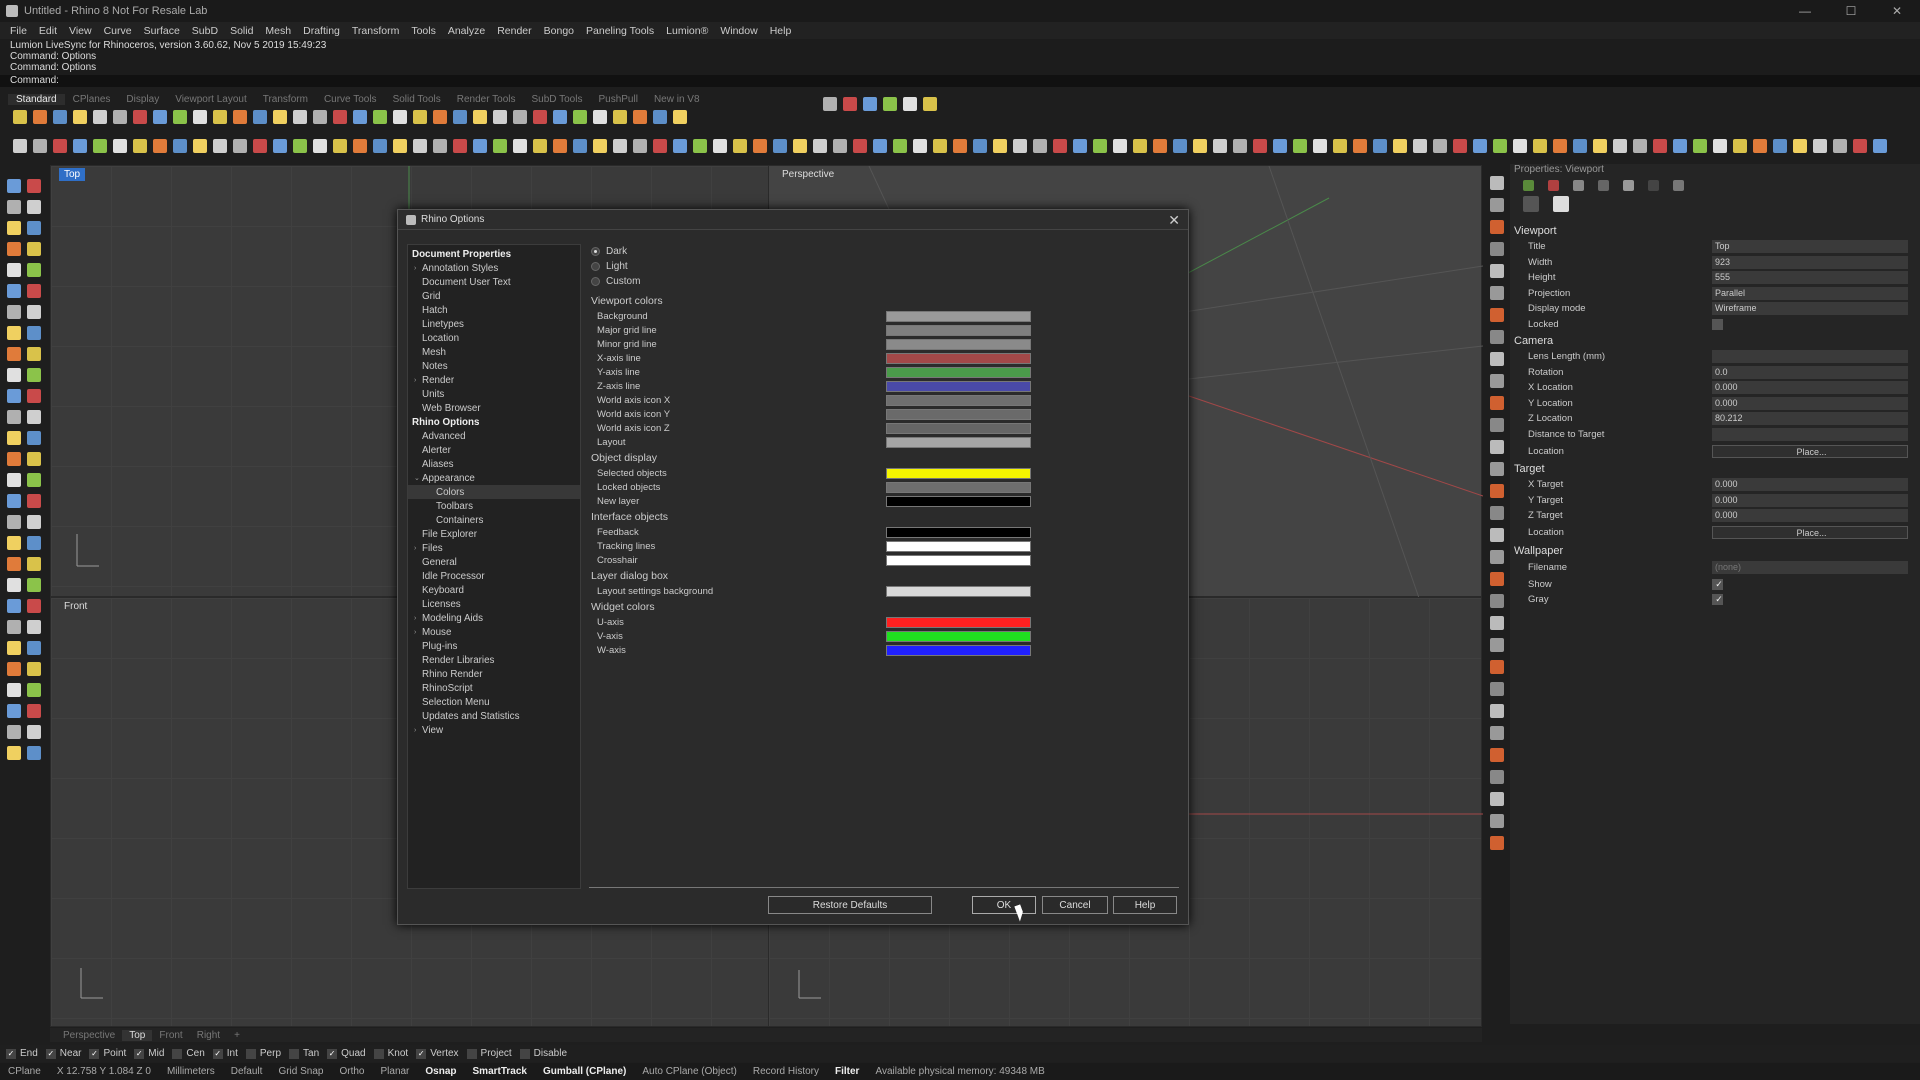 The width and height of the screenshot is (1920, 1080). I want to click on tree-item-units: Units, so click(494, 394).